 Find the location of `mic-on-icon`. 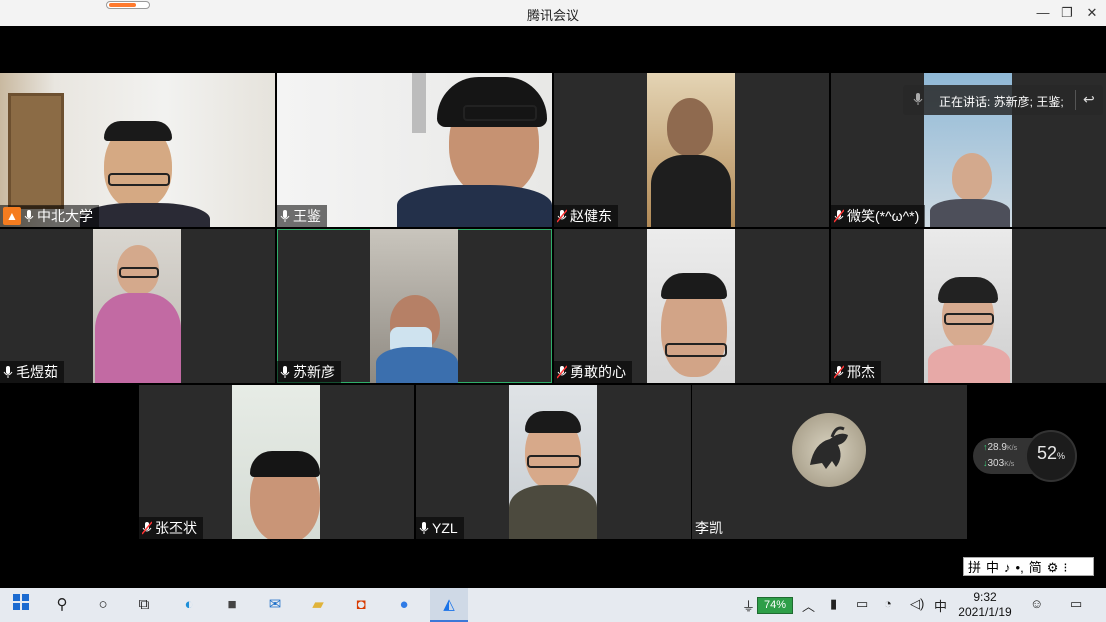

mic-on-icon is located at coordinates (424, 528).